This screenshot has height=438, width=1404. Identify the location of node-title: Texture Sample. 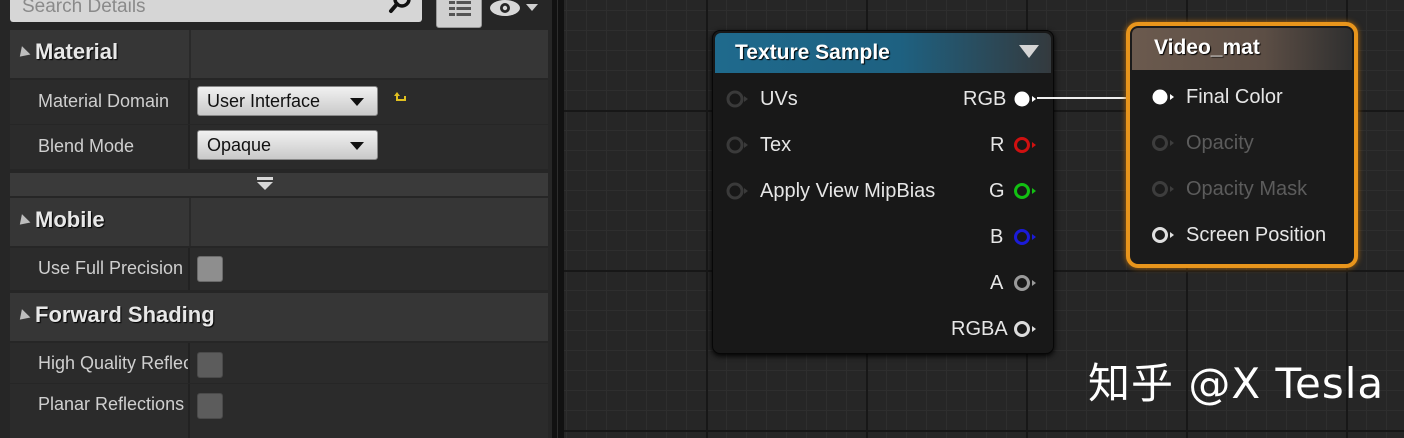
(812, 52).